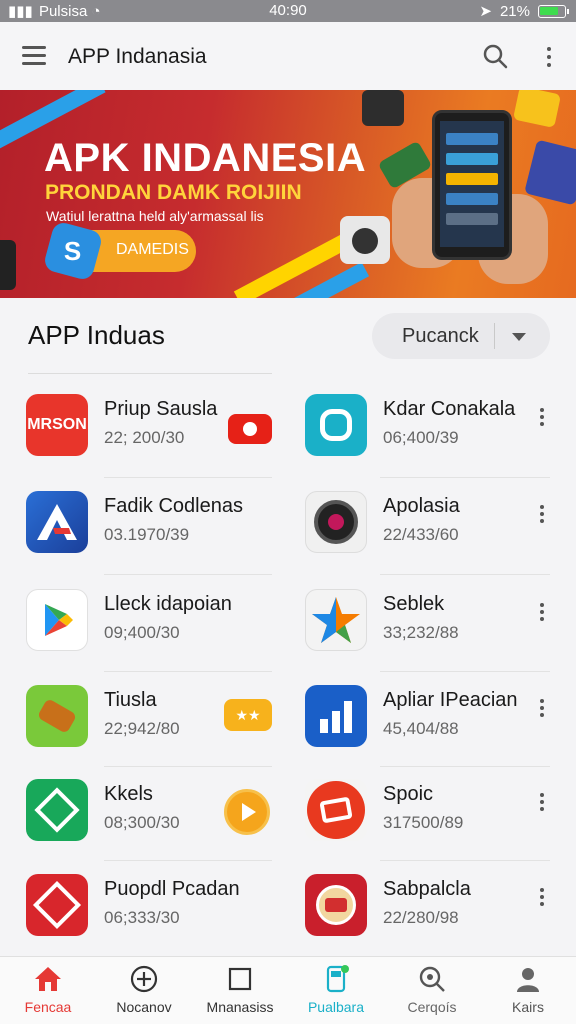 The width and height of the screenshot is (576, 1024). What do you see at coordinates (250, 429) in the screenshot?
I see `youtube-play-icon` at bounding box center [250, 429].